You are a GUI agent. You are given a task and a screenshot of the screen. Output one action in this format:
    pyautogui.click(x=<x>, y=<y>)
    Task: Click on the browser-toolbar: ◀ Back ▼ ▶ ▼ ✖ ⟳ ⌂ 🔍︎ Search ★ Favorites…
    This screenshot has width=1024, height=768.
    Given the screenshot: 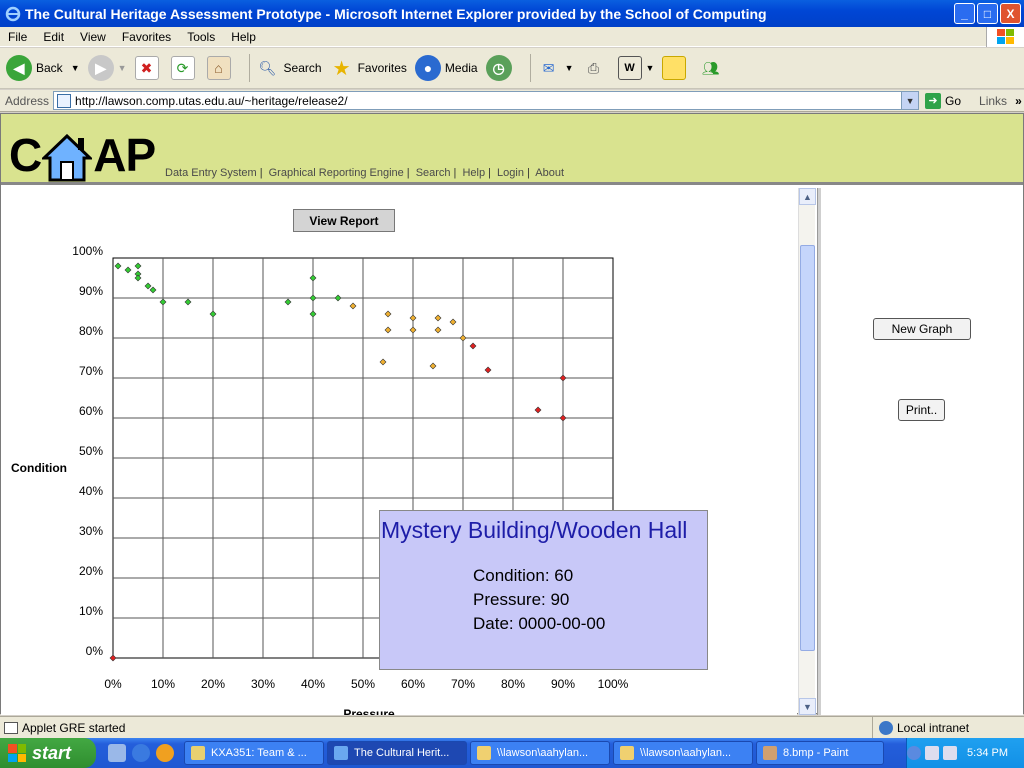 What is the action you would take?
    pyautogui.click(x=512, y=68)
    